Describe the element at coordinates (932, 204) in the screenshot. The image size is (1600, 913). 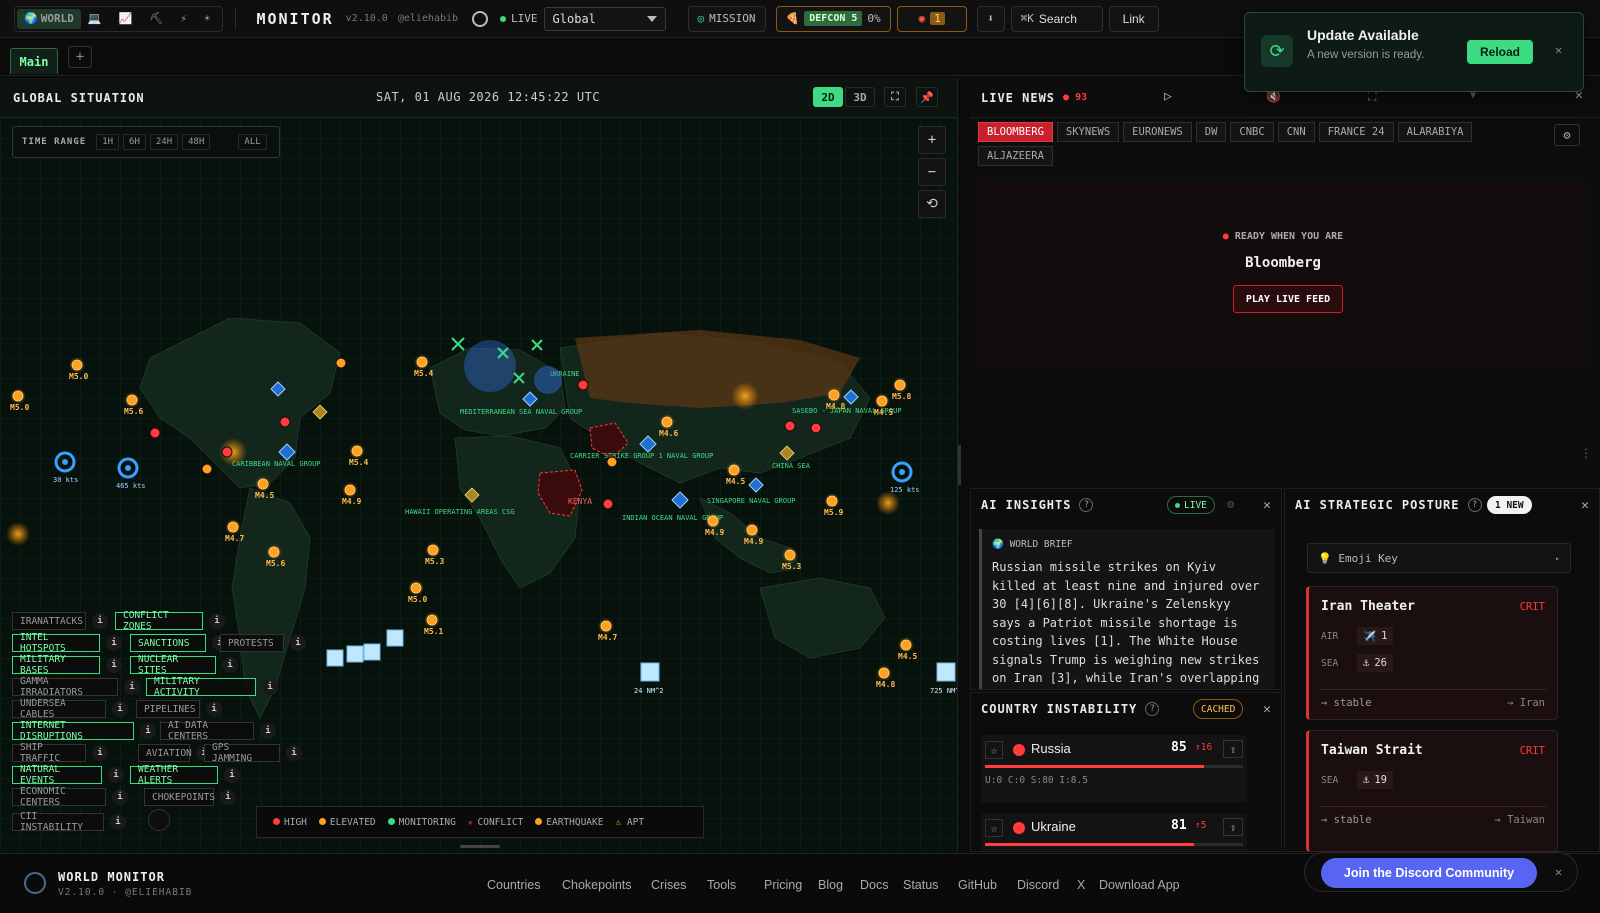
I see `reset-view-button: ⟲` at that location.